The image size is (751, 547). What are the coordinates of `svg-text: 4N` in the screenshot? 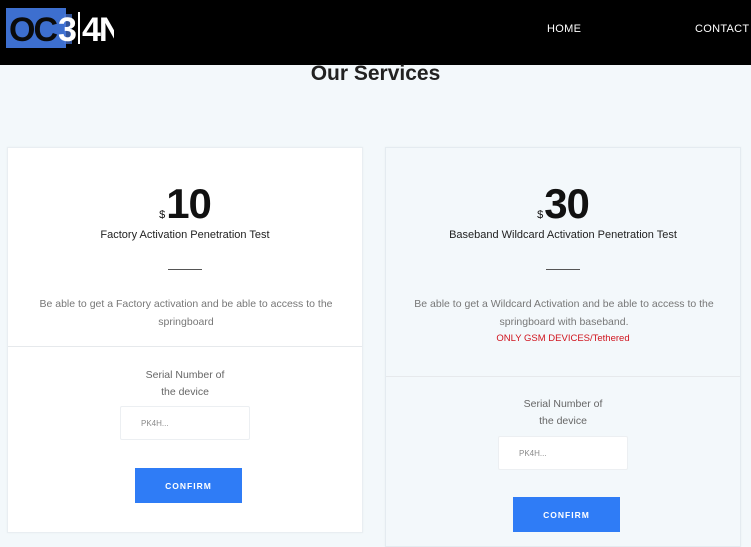 It's located at (98, 29).